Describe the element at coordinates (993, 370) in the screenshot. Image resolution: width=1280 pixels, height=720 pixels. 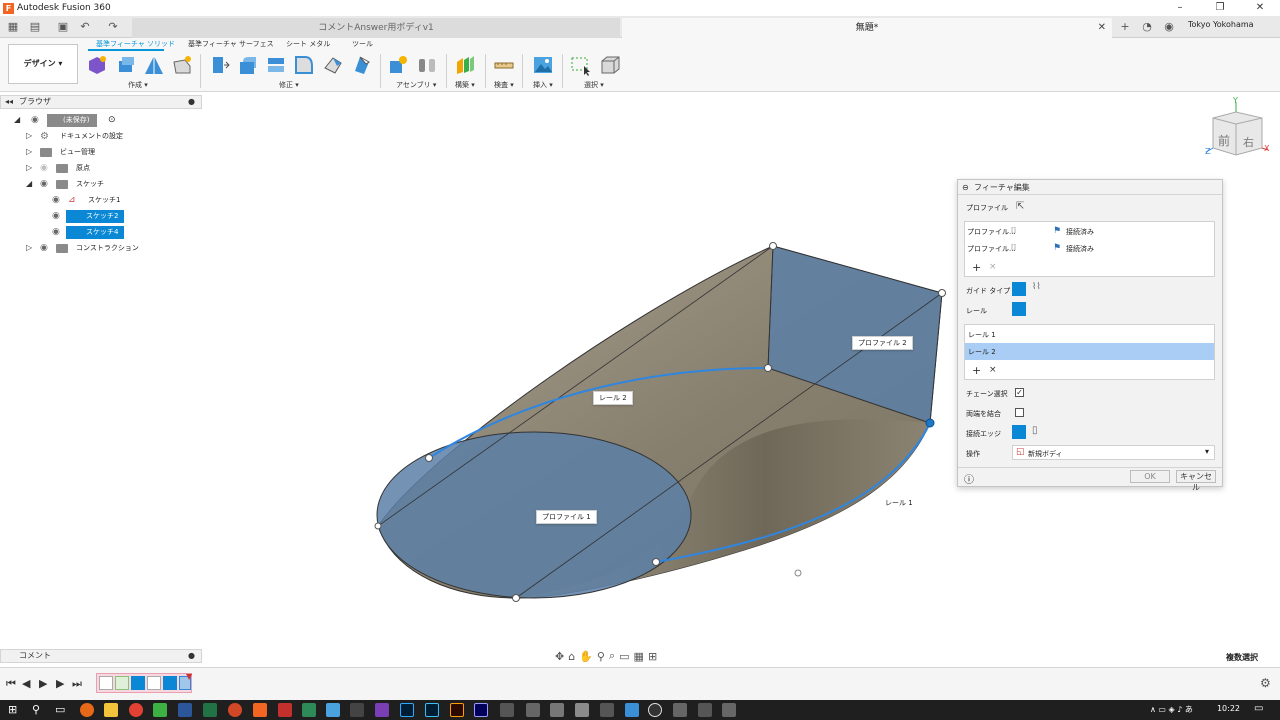
I see `remove-rail-icon: ×` at that location.